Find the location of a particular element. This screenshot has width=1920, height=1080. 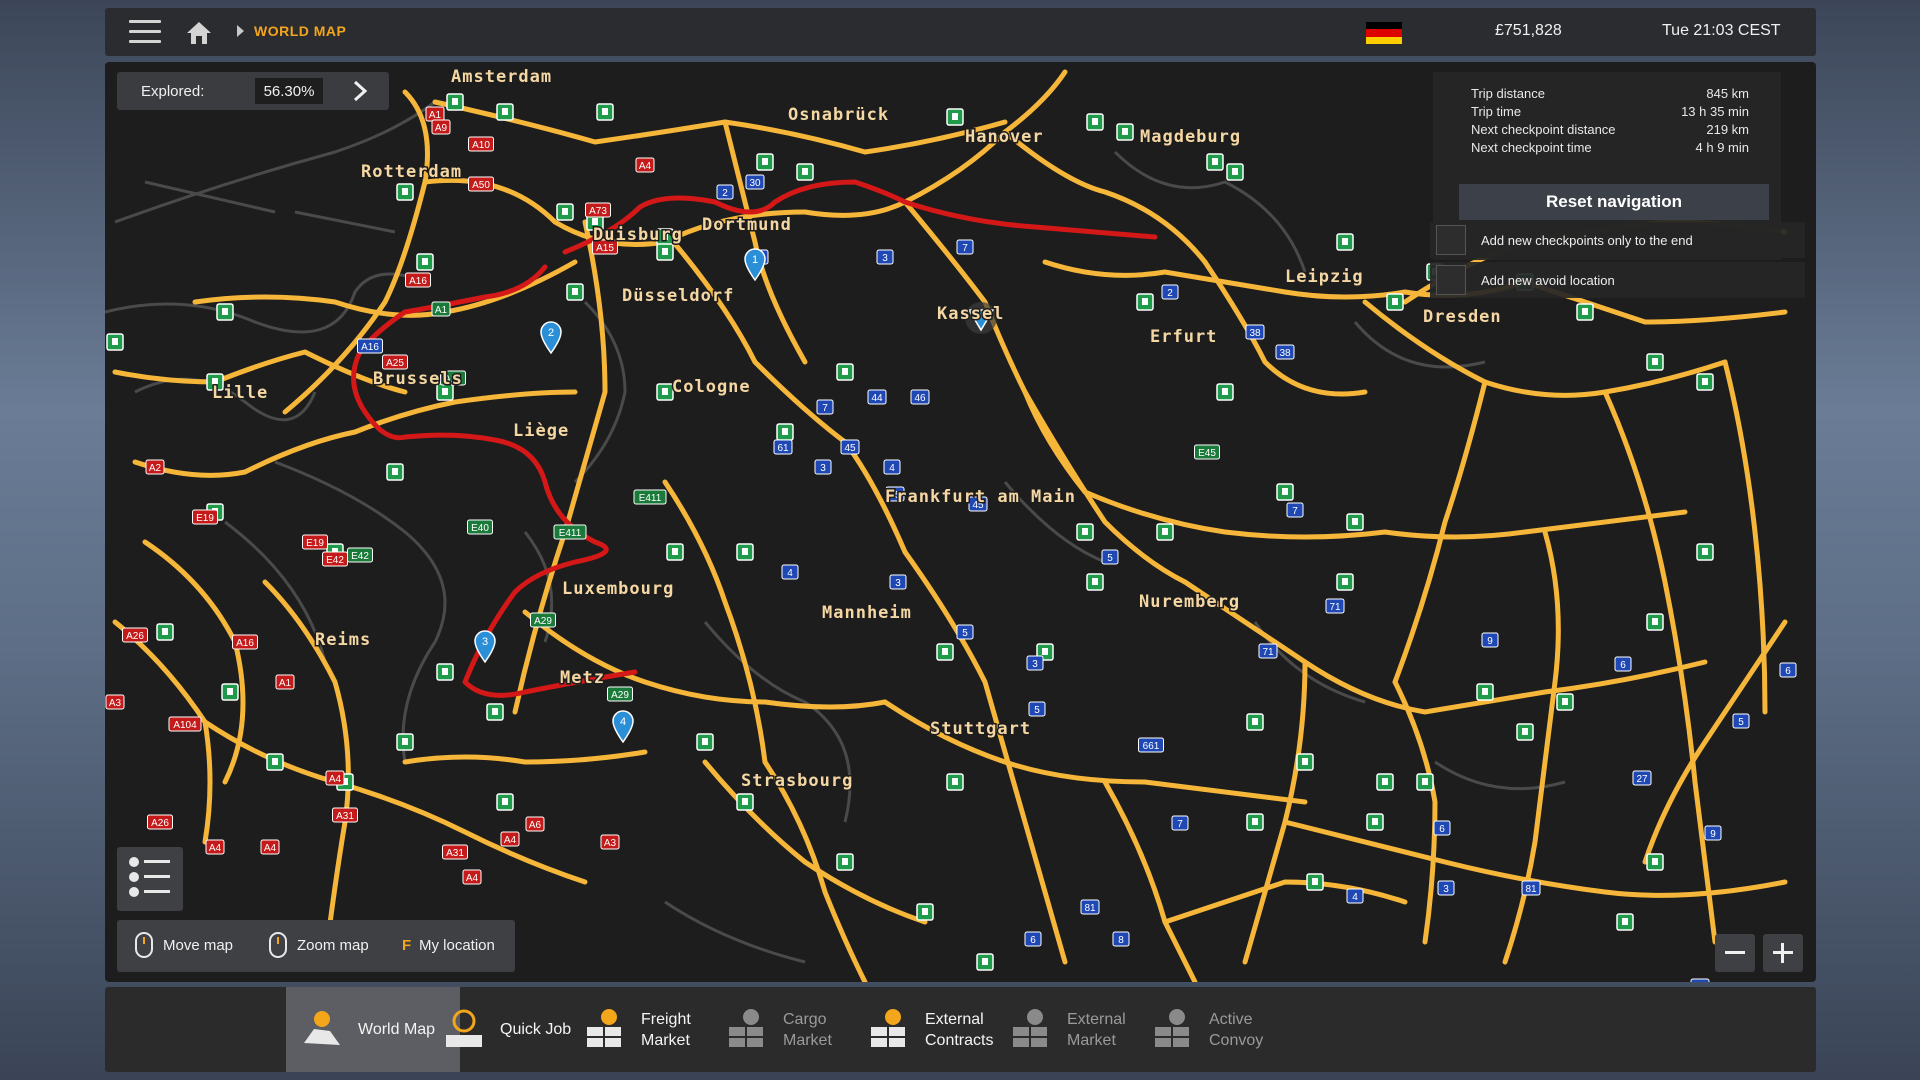

road-shield: 2 is located at coordinates (725, 192).